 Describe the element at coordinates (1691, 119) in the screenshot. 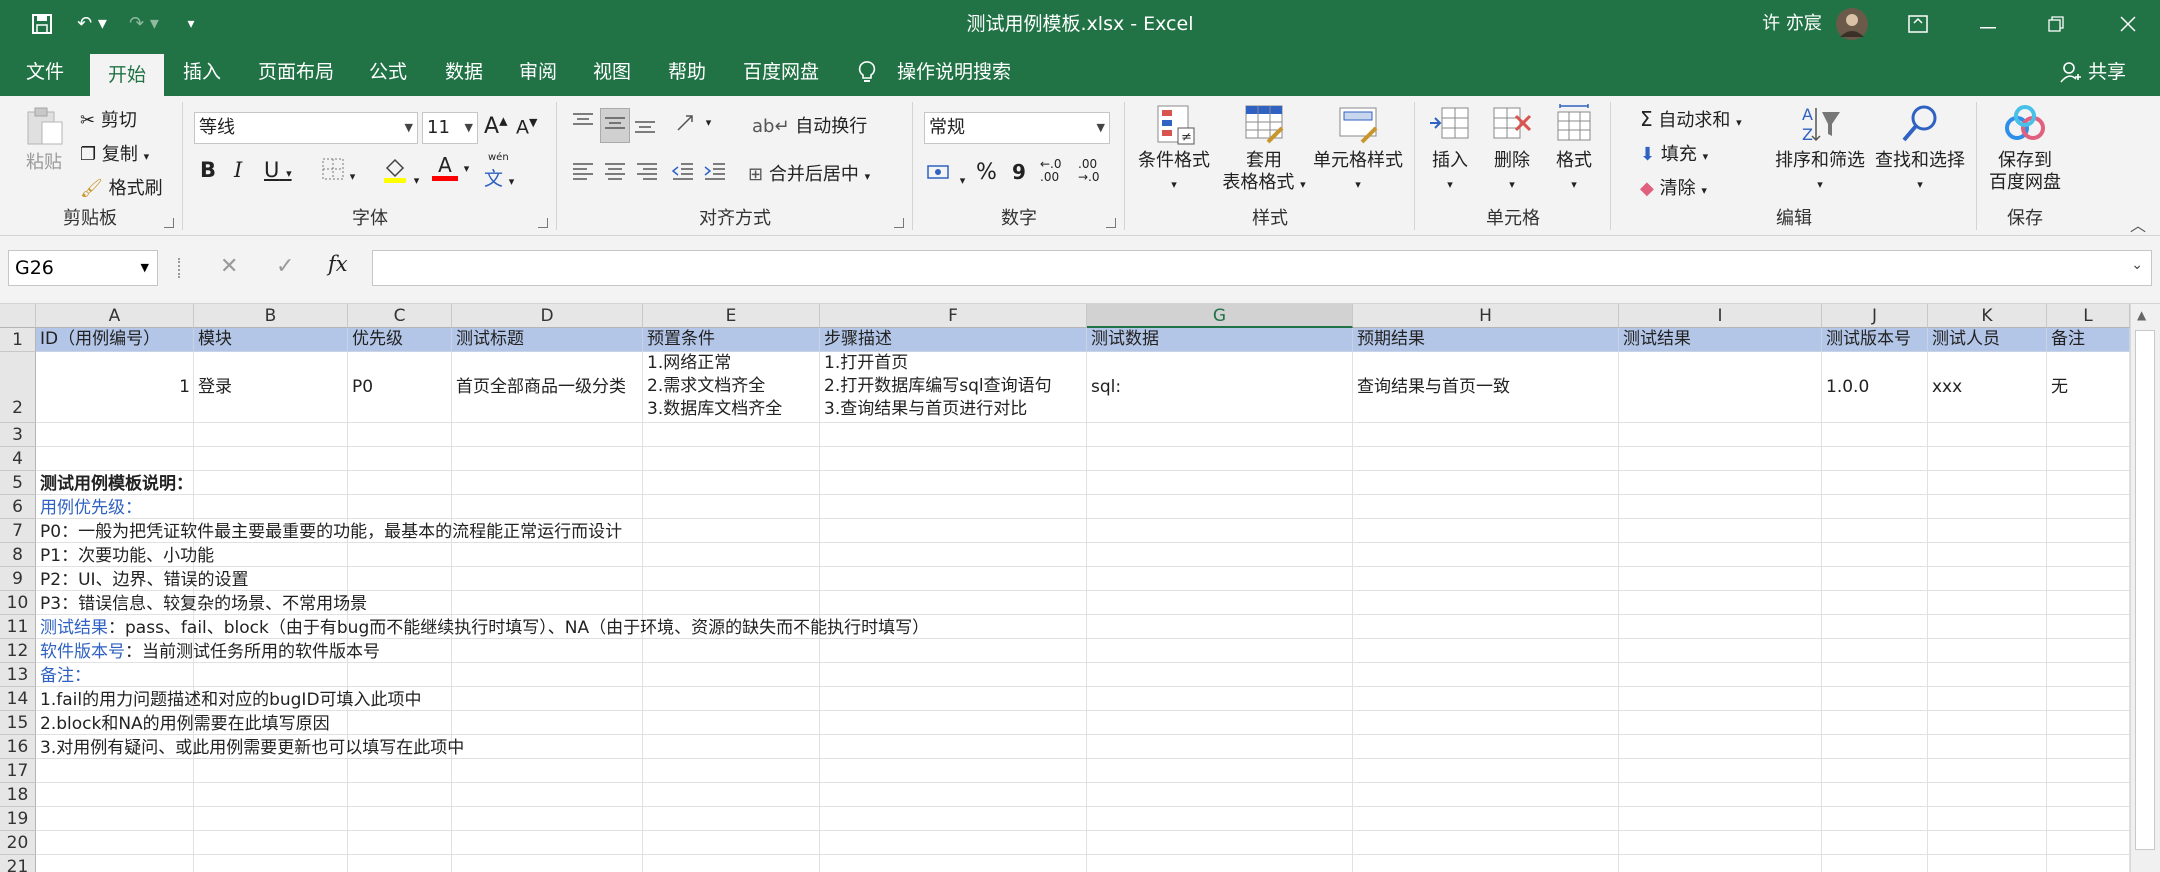

I see `autosum-button: Σ 自动求和 ▾` at that location.